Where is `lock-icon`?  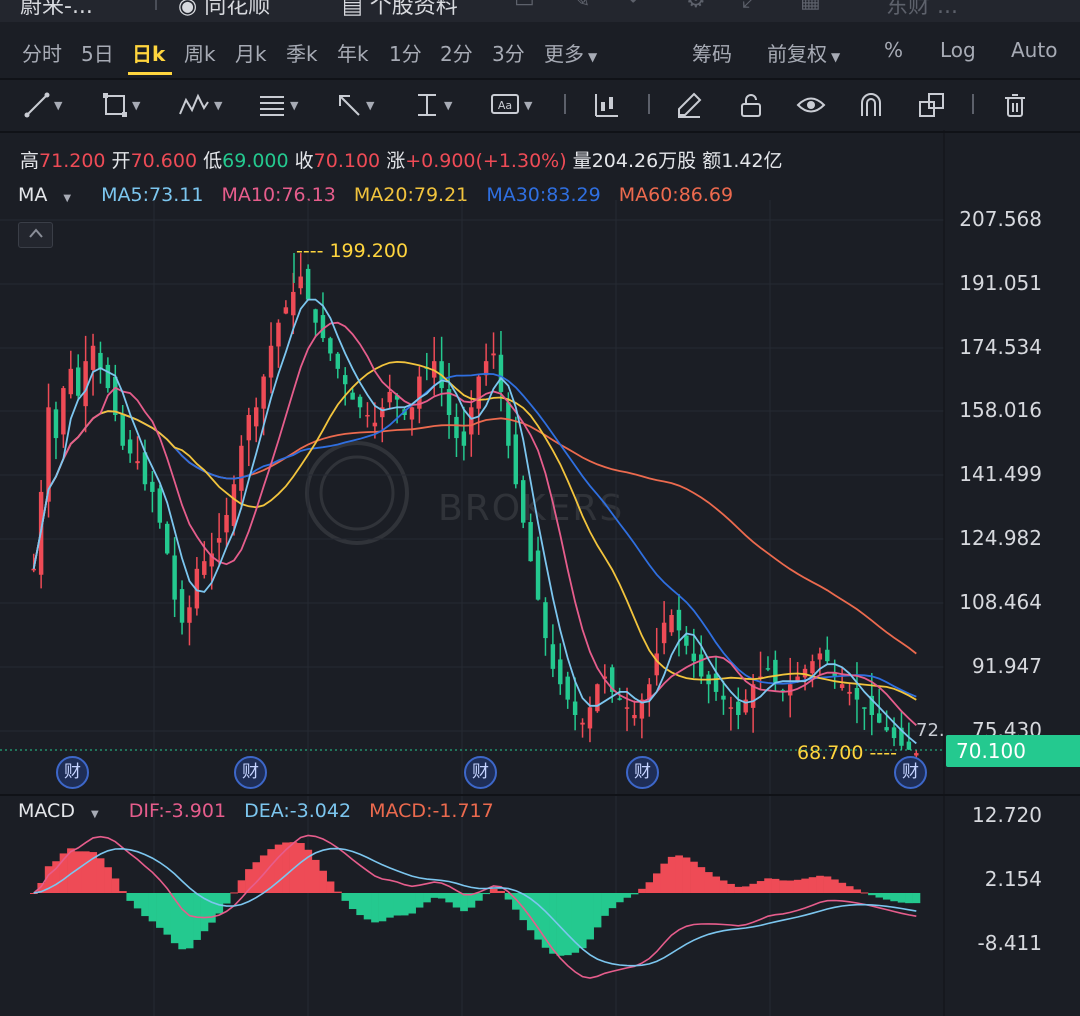
lock-icon is located at coordinates (751, 105).